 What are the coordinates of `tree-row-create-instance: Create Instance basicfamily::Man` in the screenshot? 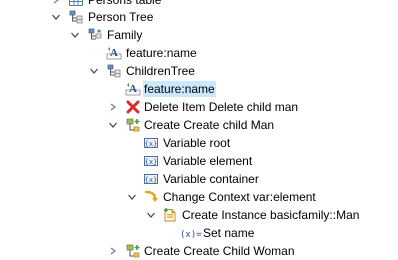 It's located at (199, 215).